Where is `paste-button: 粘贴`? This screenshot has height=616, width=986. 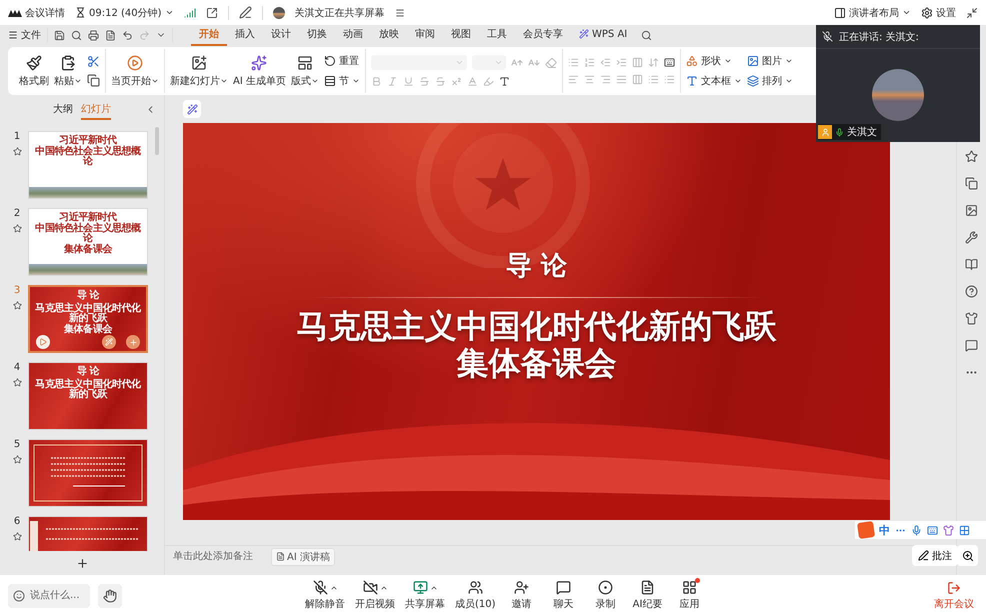
paste-button: 粘贴 is located at coordinates (68, 71).